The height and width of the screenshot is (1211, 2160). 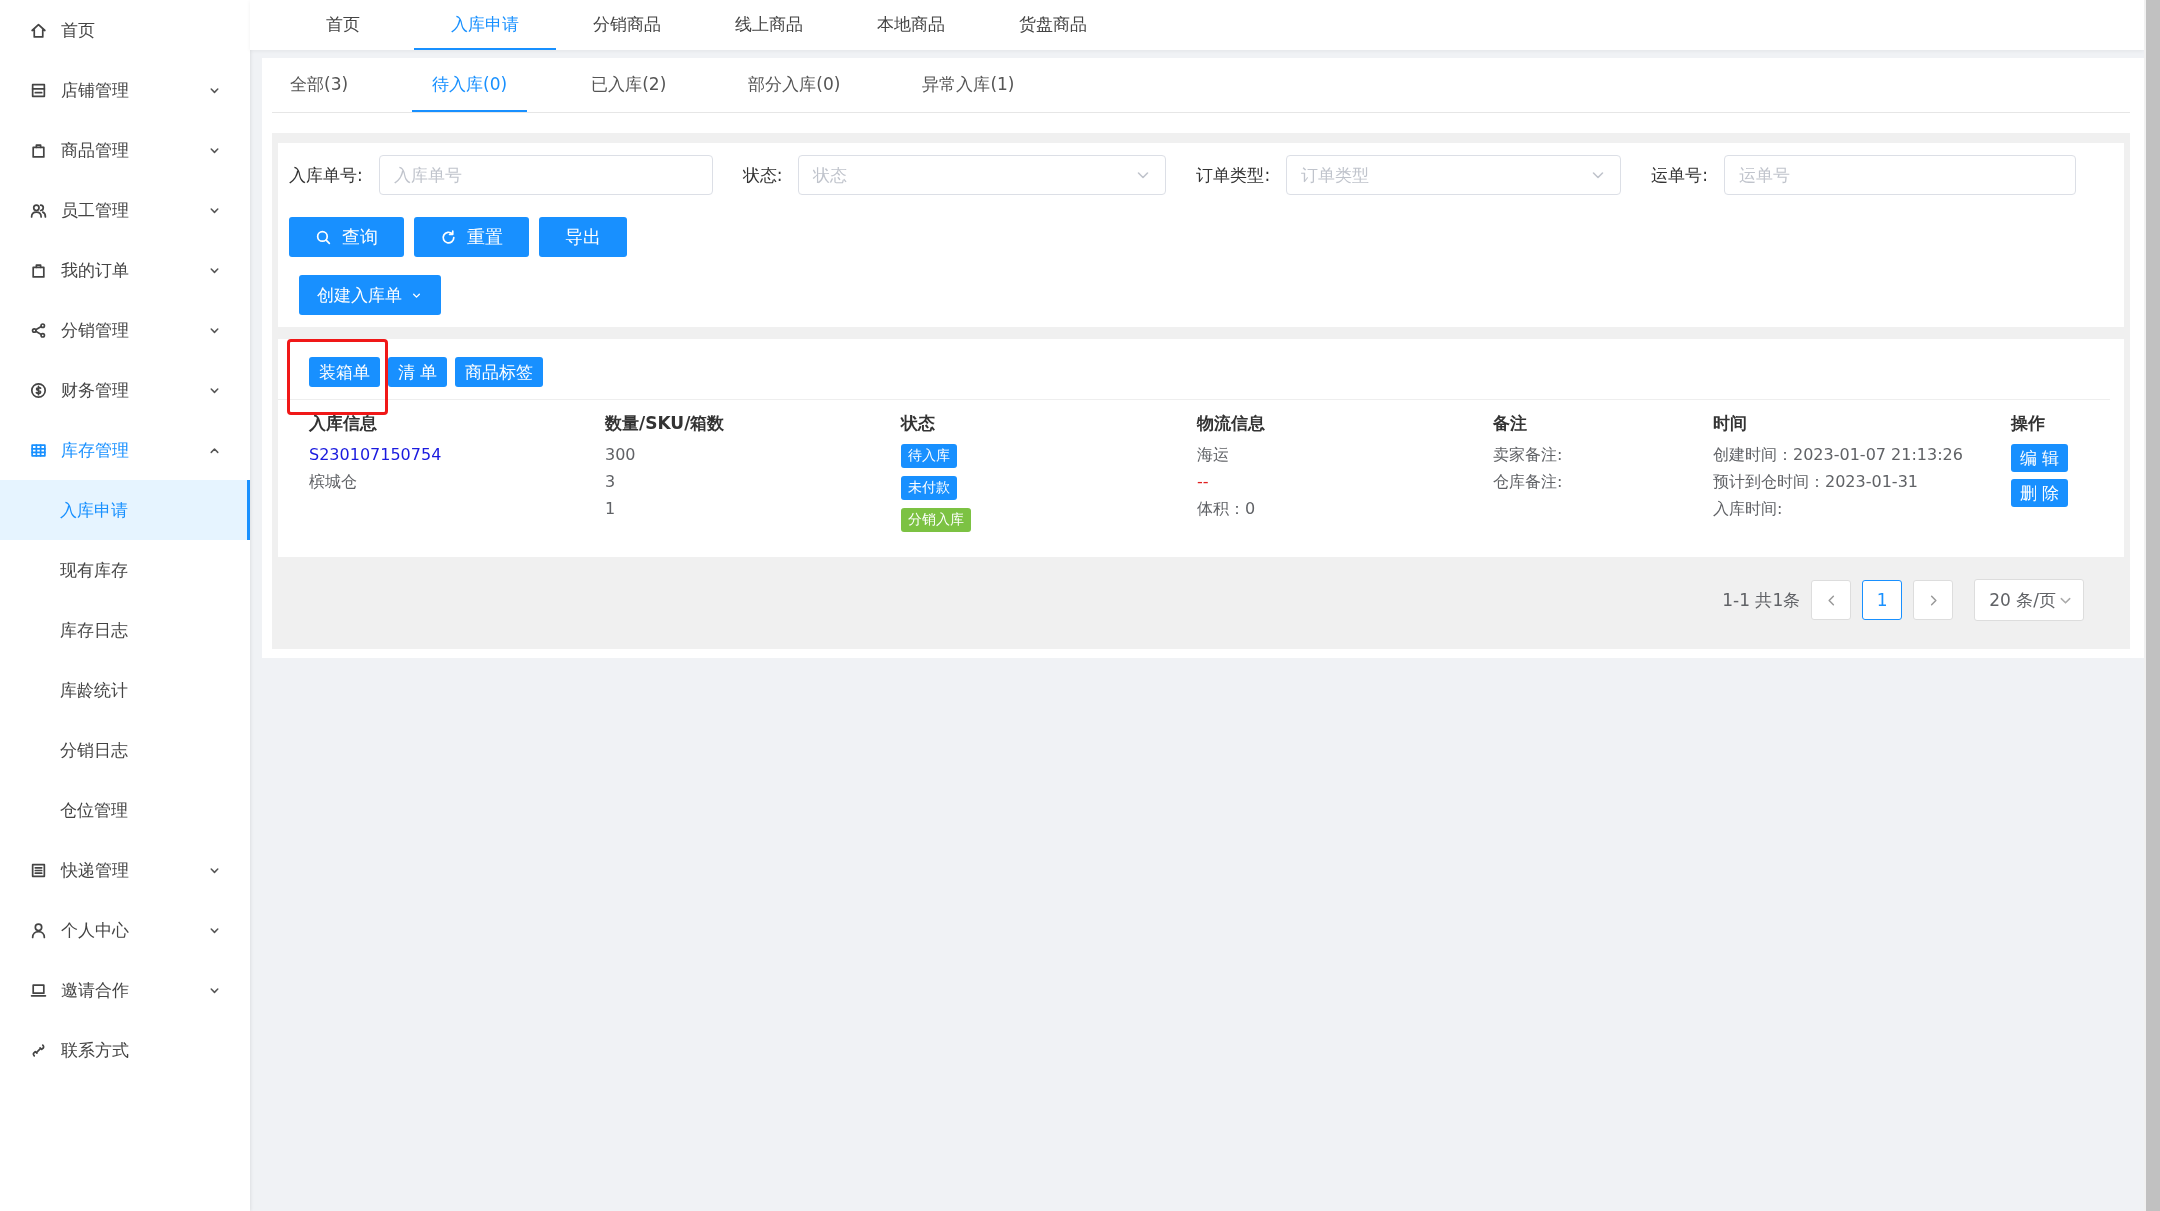 I want to click on tab: 已入库(2), so click(x=629, y=85).